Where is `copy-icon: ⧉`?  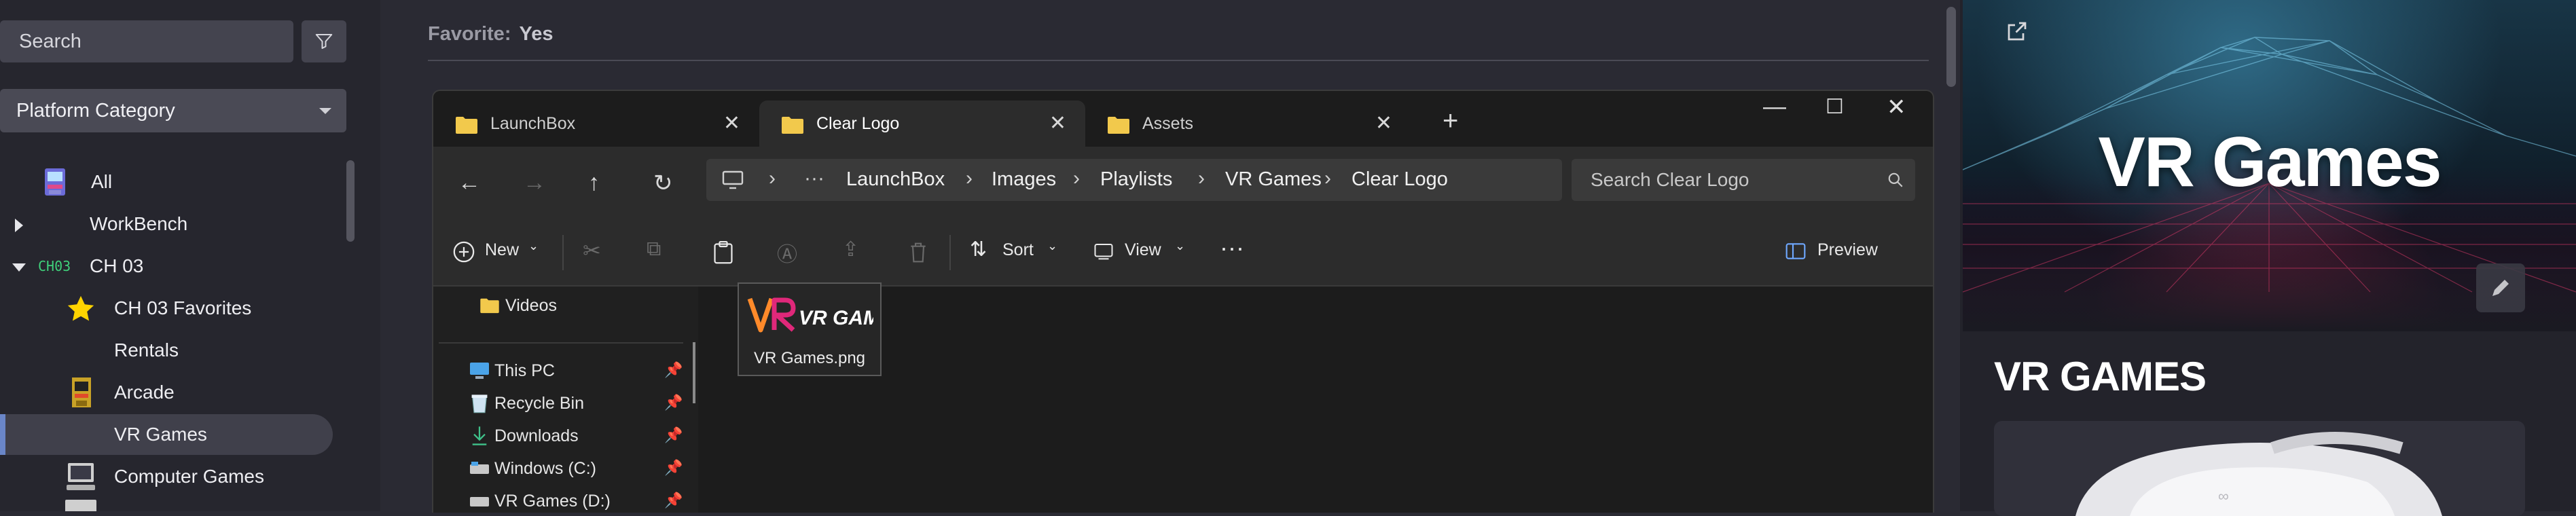 copy-icon: ⧉ is located at coordinates (654, 249).